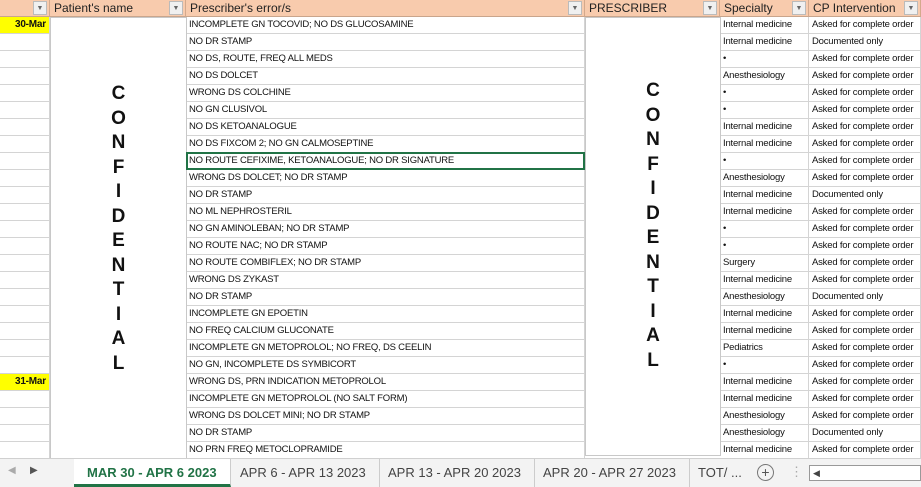 This screenshot has width=921, height=487. I want to click on error-cell: NO DS DOLCET, so click(385, 76).